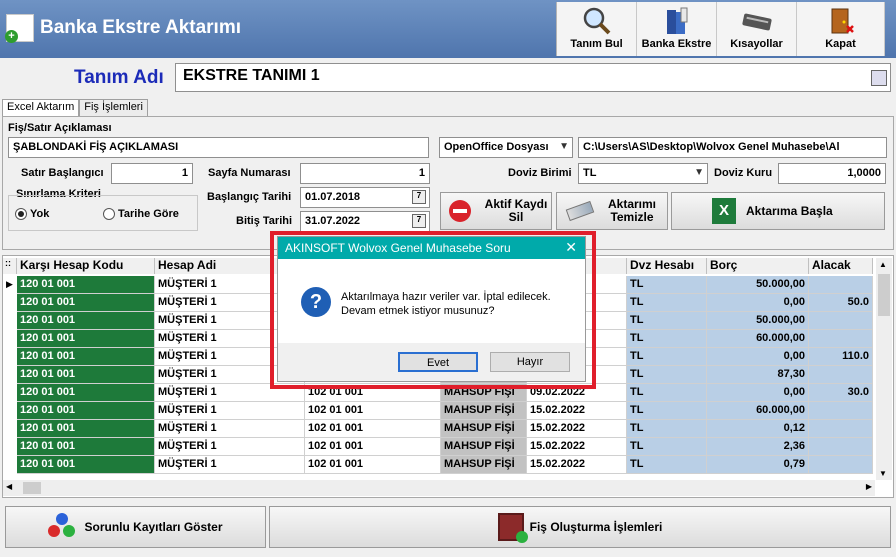 This screenshot has width=896, height=557. What do you see at coordinates (506, 147) in the screenshot?
I see `file-type-select: OpenOffice Dosyası ▼` at bounding box center [506, 147].